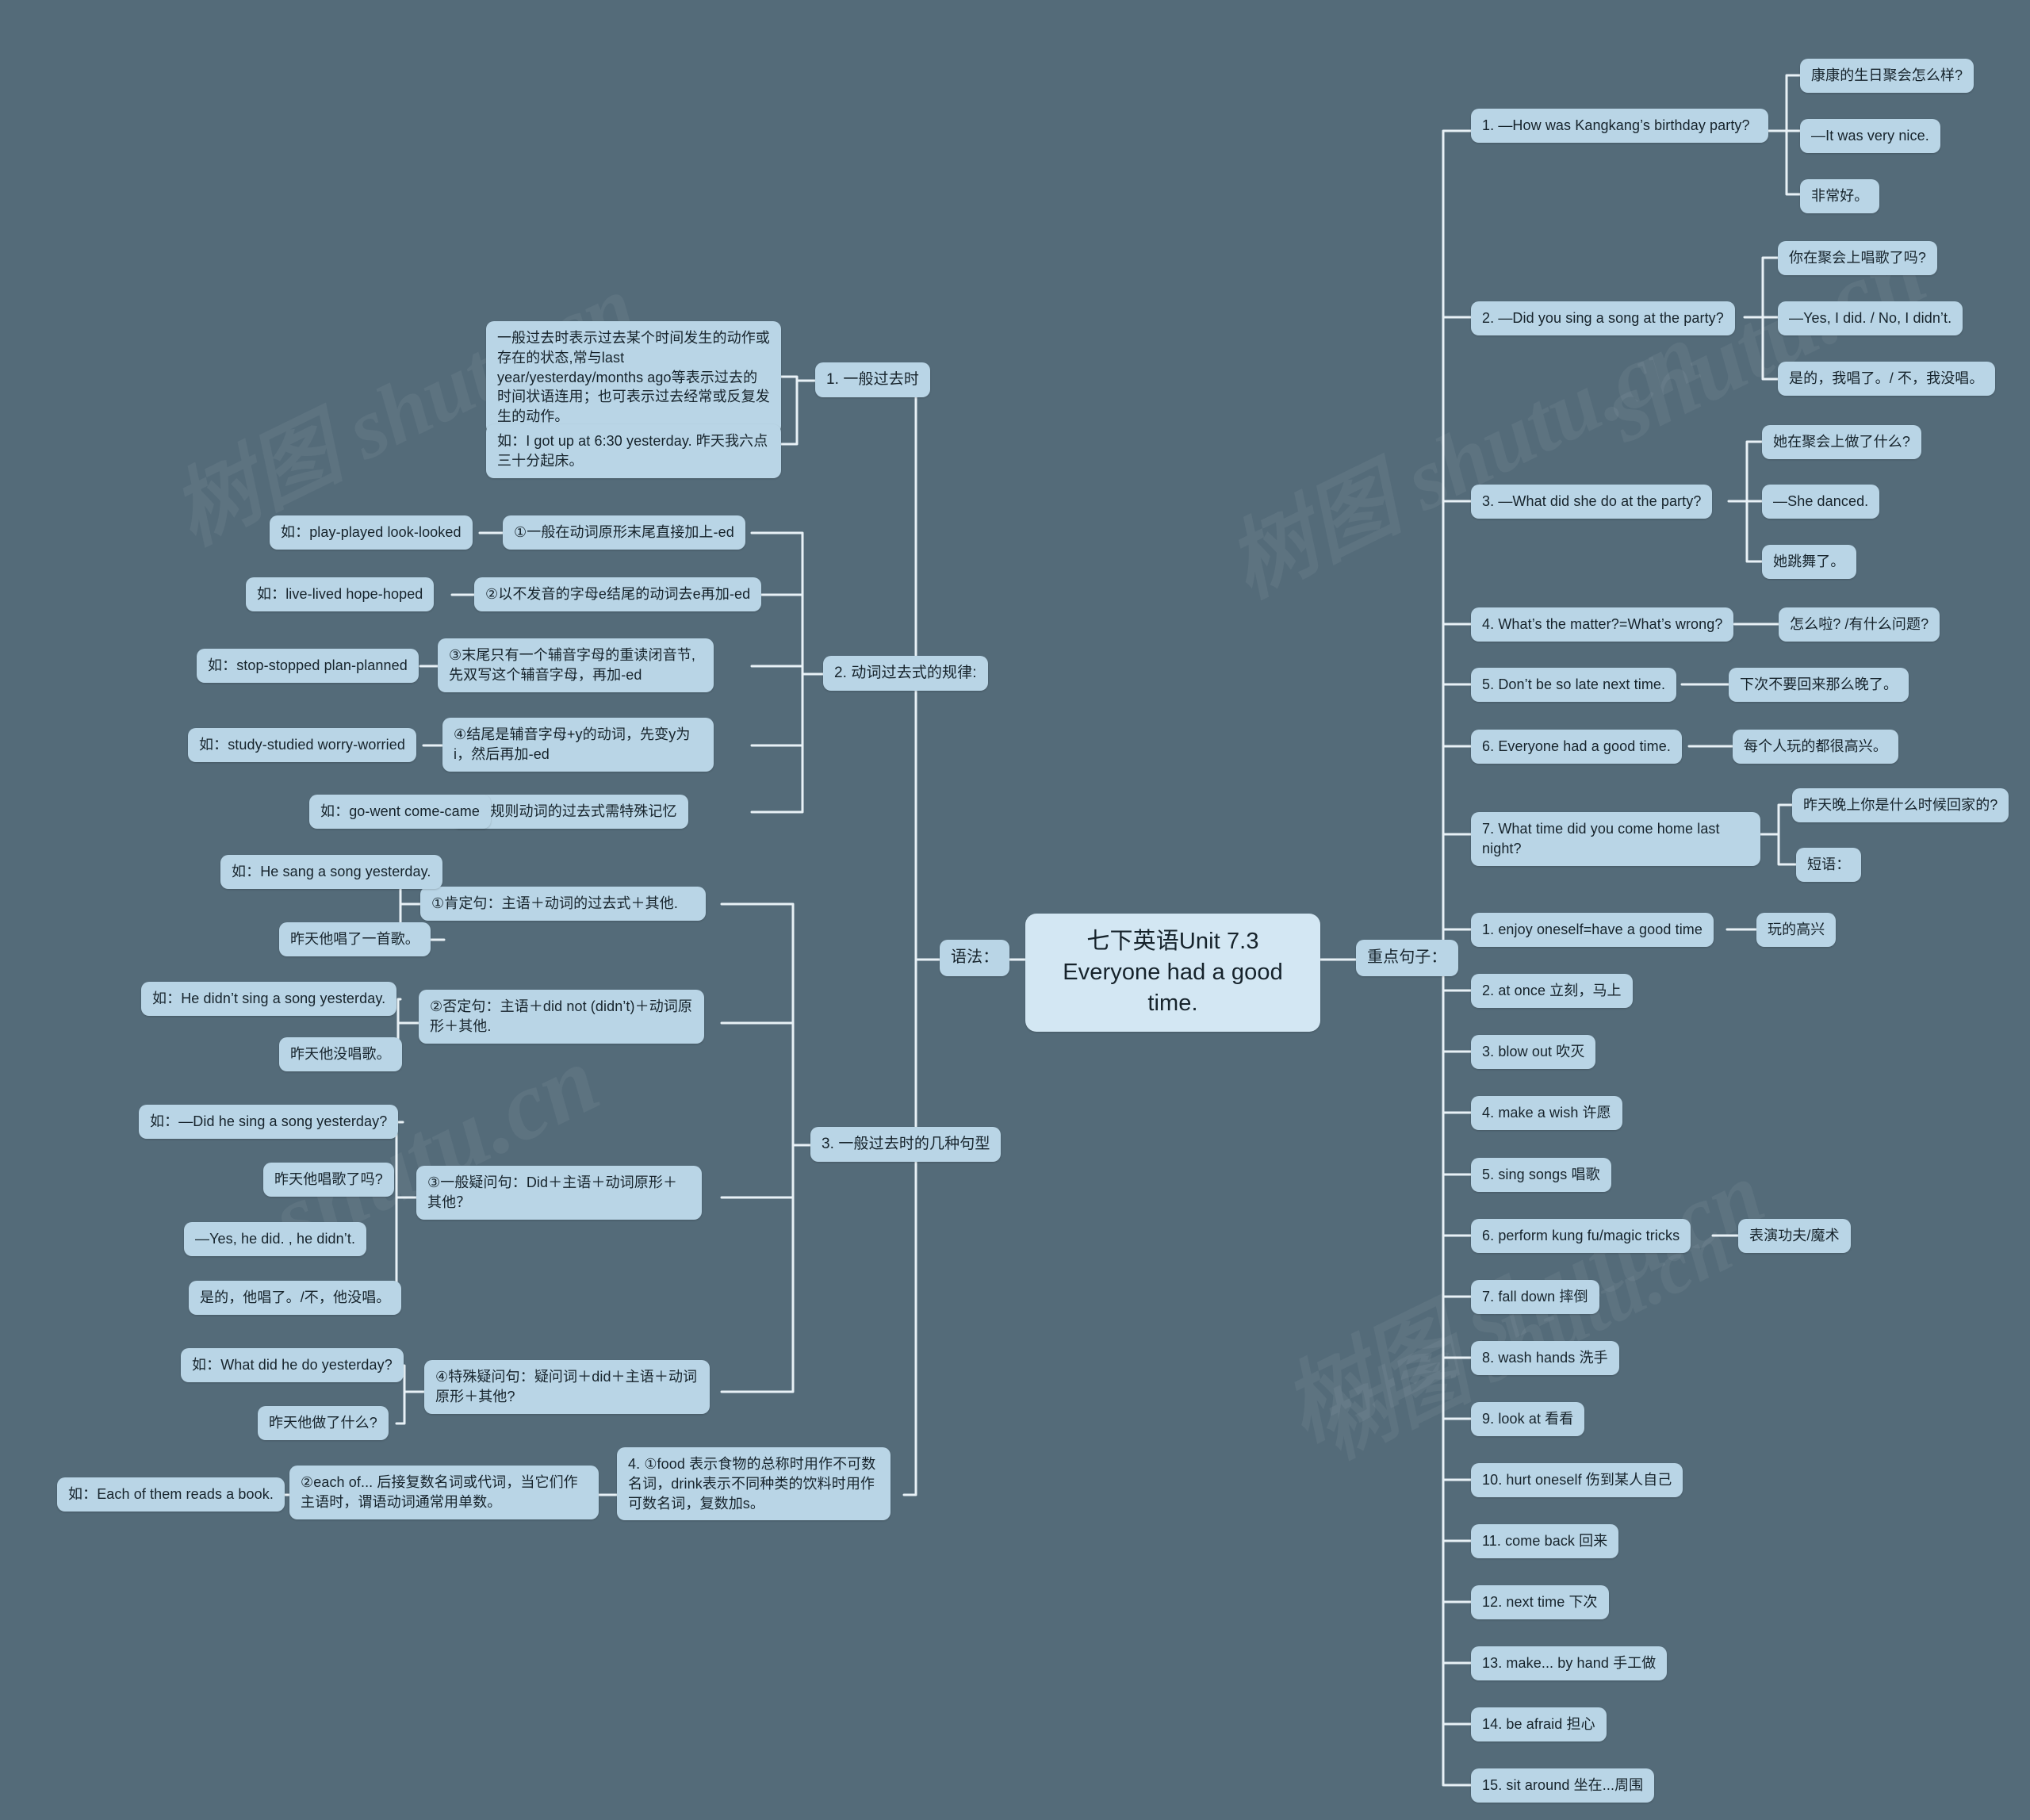  I want to click on phrase-7: 7. fall down 摔倒, so click(1535, 1297).